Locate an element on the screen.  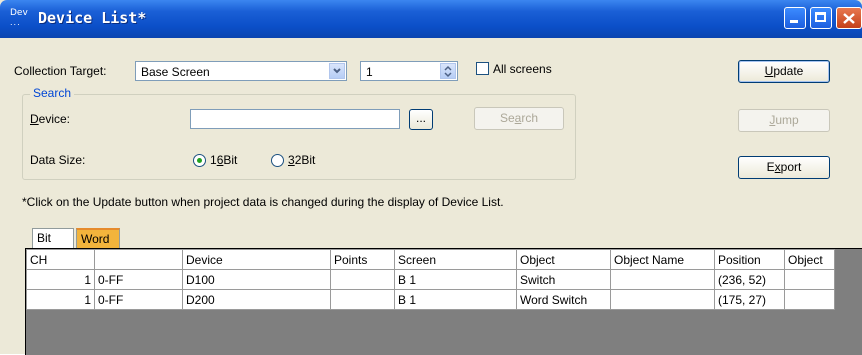
all-screens-checkbox is located at coordinates (482, 68).